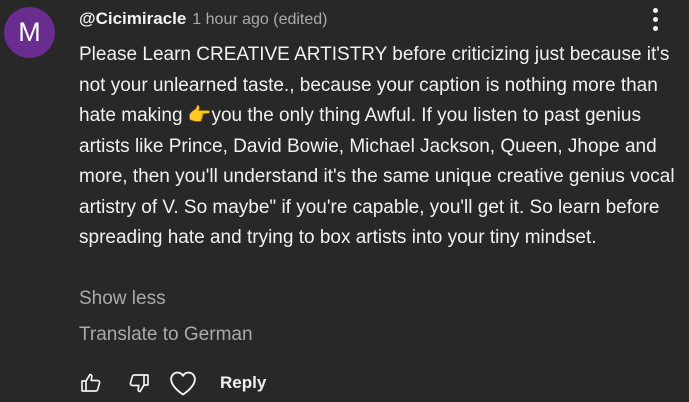  What do you see at coordinates (166, 335) in the screenshot?
I see `translate-button: Translate to German` at bounding box center [166, 335].